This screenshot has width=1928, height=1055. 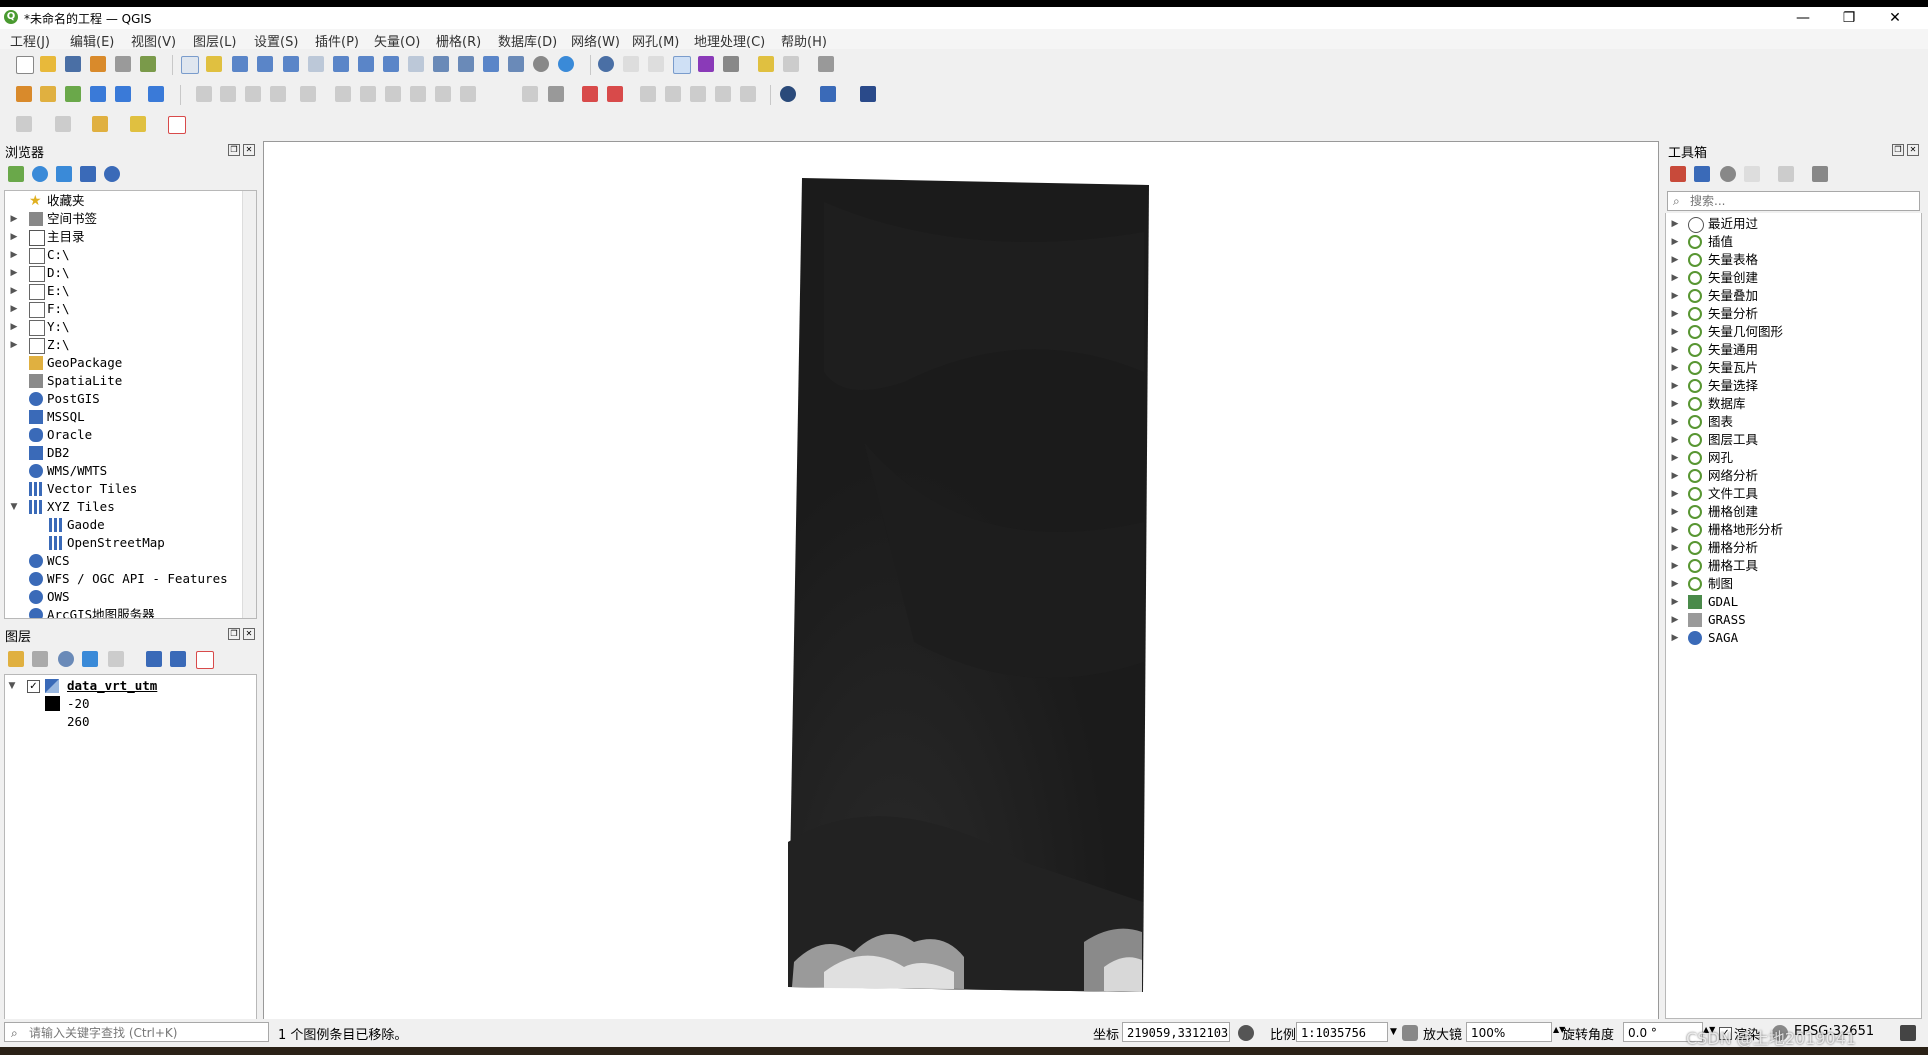 What do you see at coordinates (1792, 440) in the screenshot?
I see `toolbox-item: ▶ 图层工具` at bounding box center [1792, 440].